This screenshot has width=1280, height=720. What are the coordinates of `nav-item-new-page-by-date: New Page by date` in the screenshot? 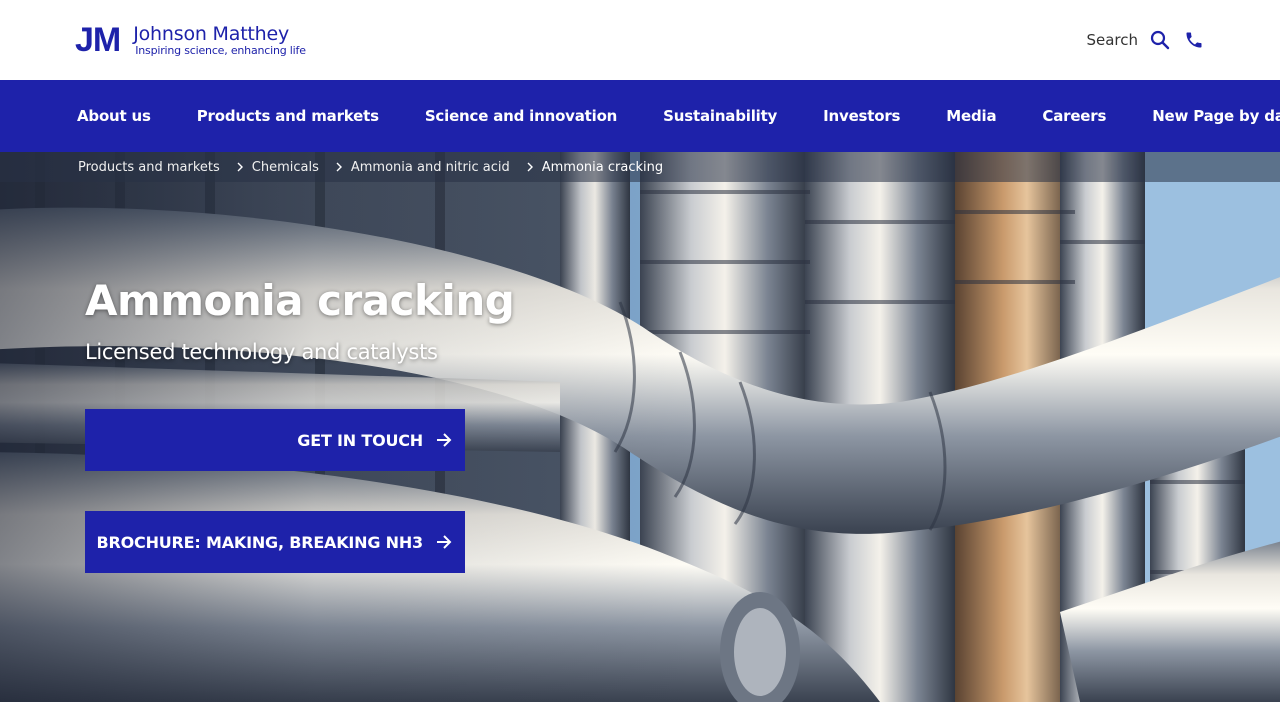 It's located at (1216, 116).